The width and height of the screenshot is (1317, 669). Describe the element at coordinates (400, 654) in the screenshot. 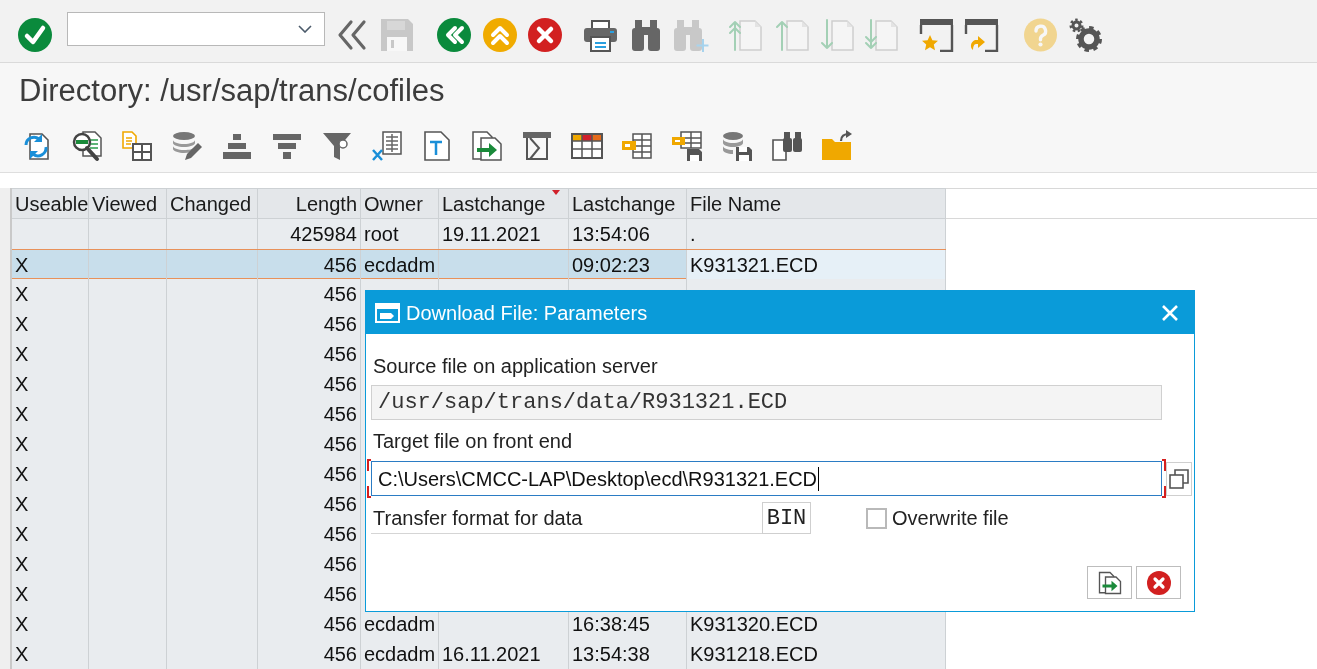

I see `table-cell: ecdadm` at that location.